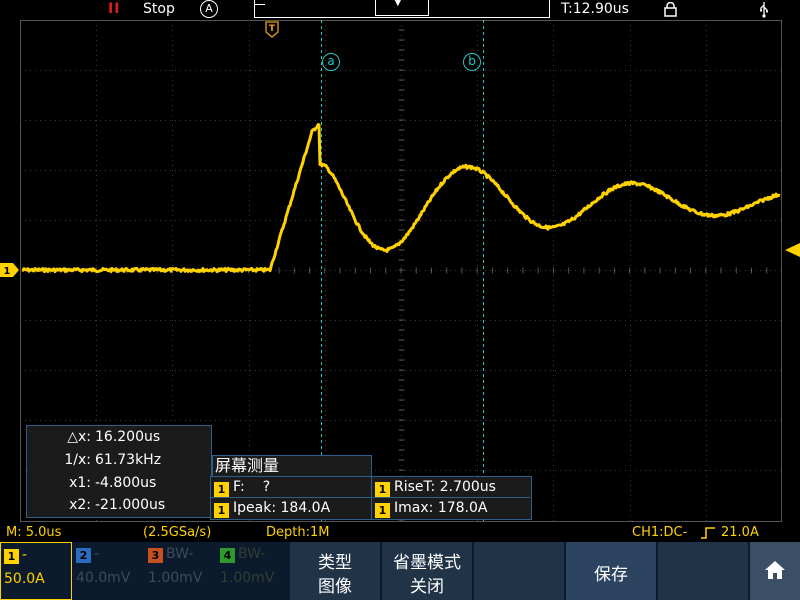  Describe the element at coordinates (659, 532) in the screenshot. I see `trigger-info-readout: CH1:DC-` at that location.